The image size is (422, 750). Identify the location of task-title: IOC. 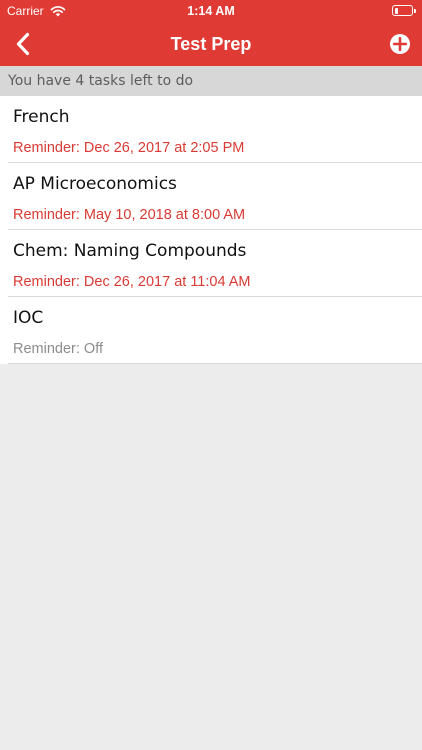
(28, 318).